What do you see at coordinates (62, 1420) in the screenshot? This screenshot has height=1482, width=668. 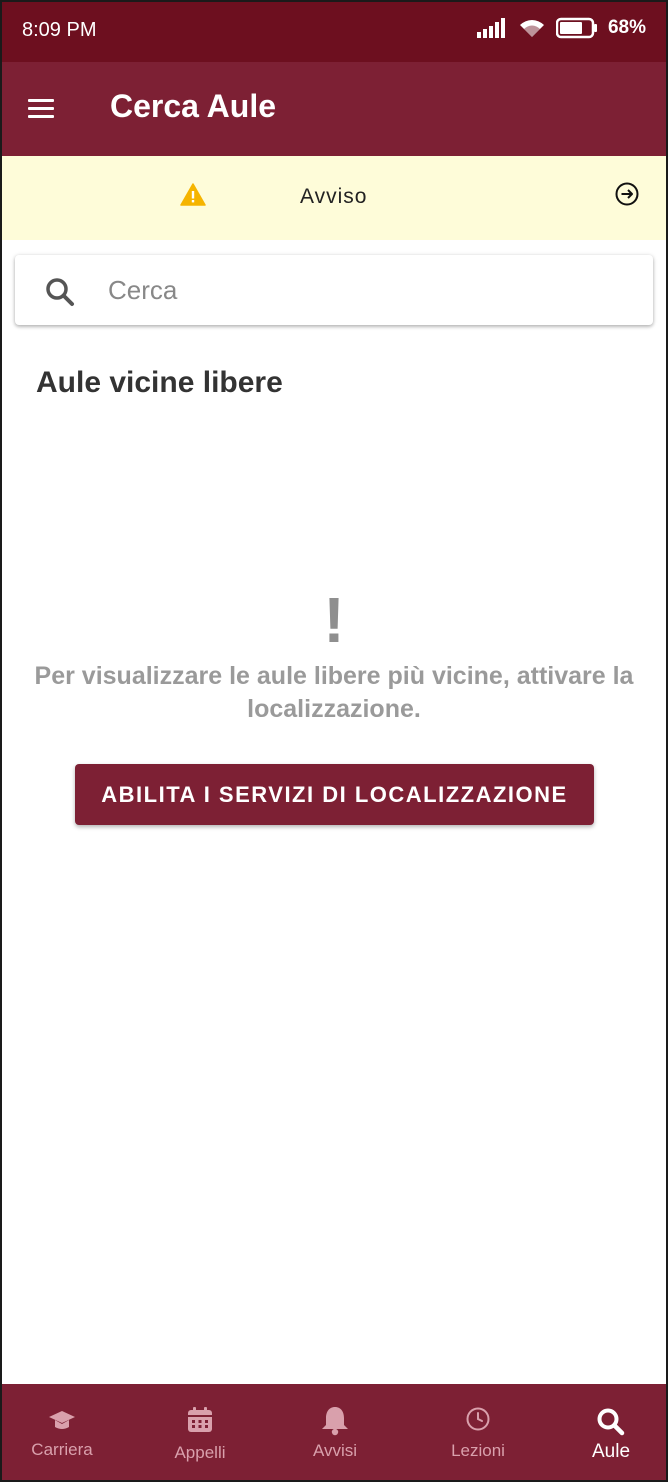 I see `graduation-cap-icon` at bounding box center [62, 1420].